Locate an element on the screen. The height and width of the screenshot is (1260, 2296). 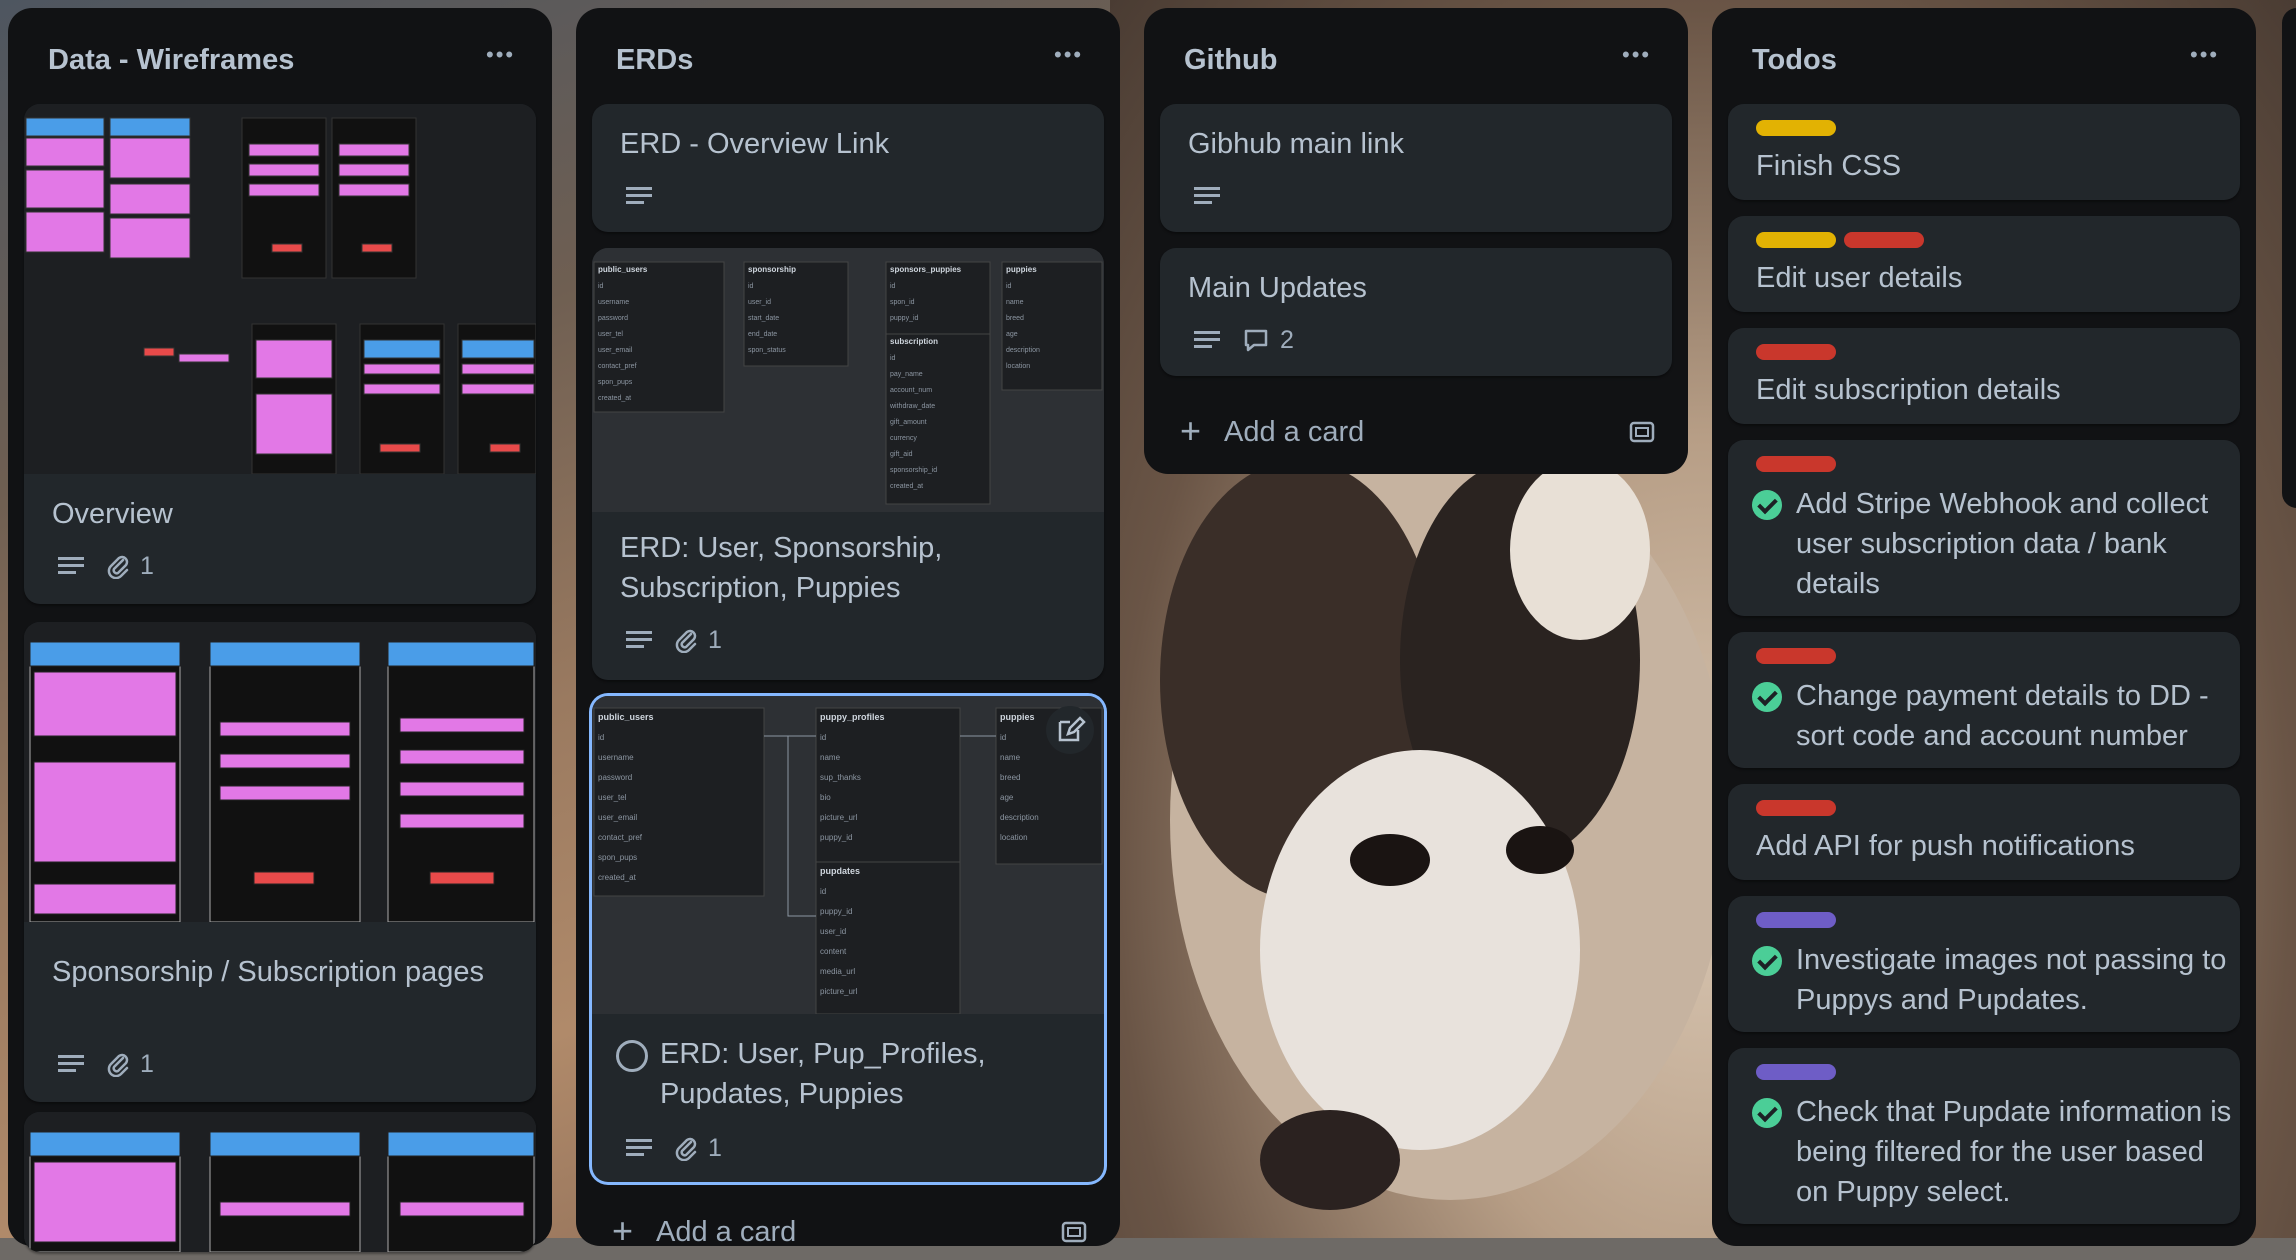
card-github-main-link: Gibhub main link is located at coordinates (1416, 168).